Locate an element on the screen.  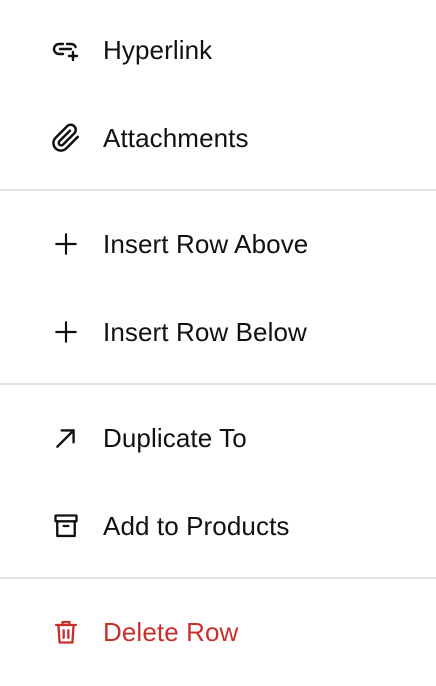
menu-item-attachments: Attachments is located at coordinates (218, 138).